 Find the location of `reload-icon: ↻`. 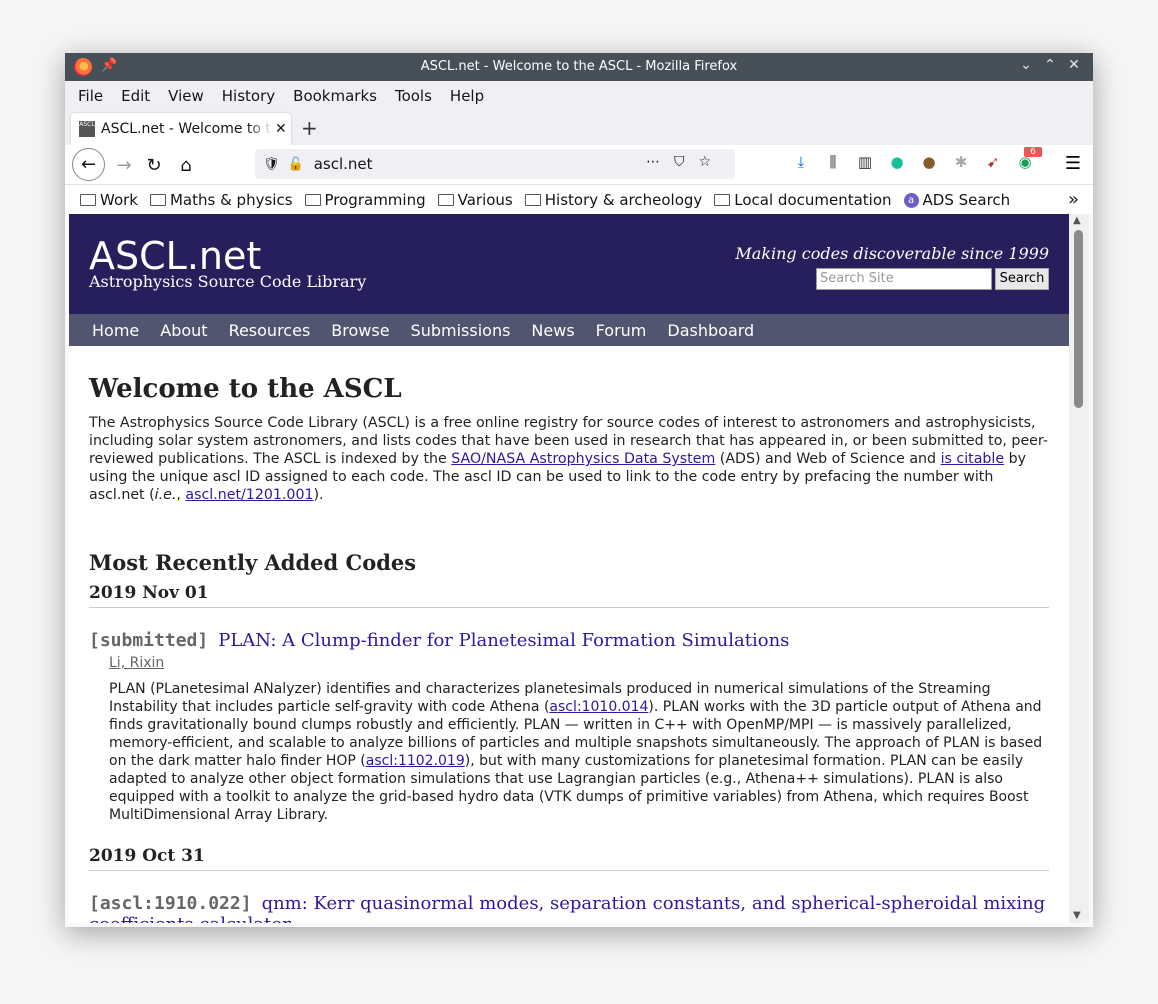

reload-icon: ↻ is located at coordinates (154, 165).